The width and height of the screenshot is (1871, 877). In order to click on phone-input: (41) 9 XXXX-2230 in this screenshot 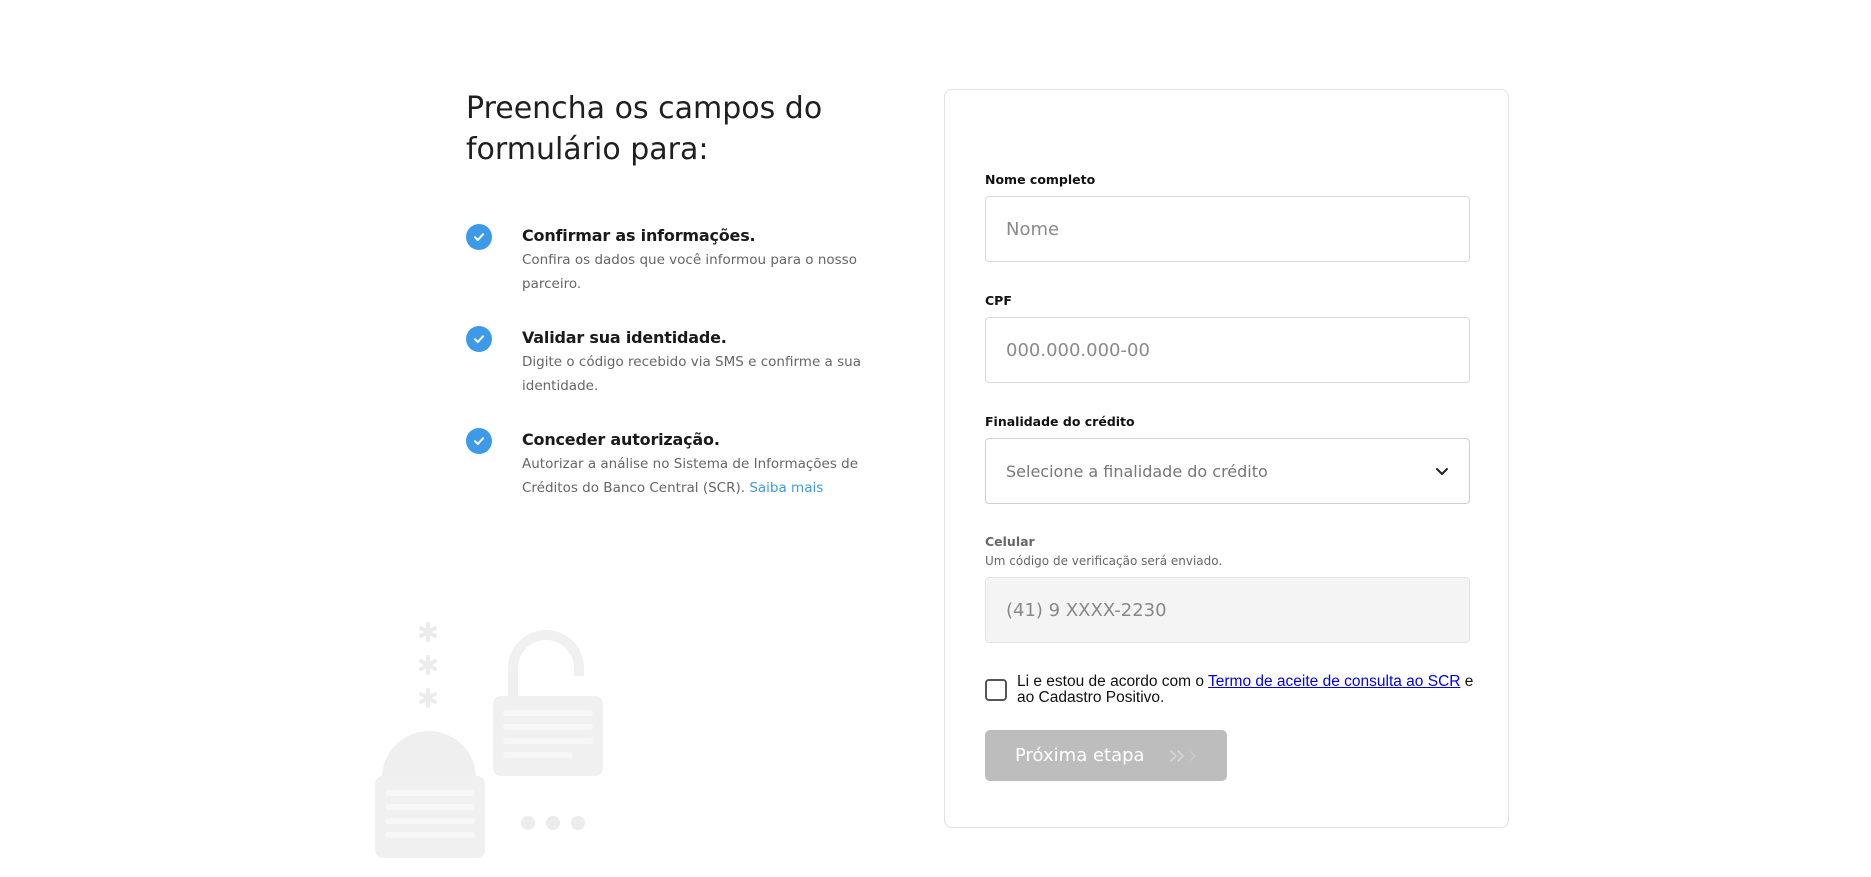, I will do `click(1227, 610)`.